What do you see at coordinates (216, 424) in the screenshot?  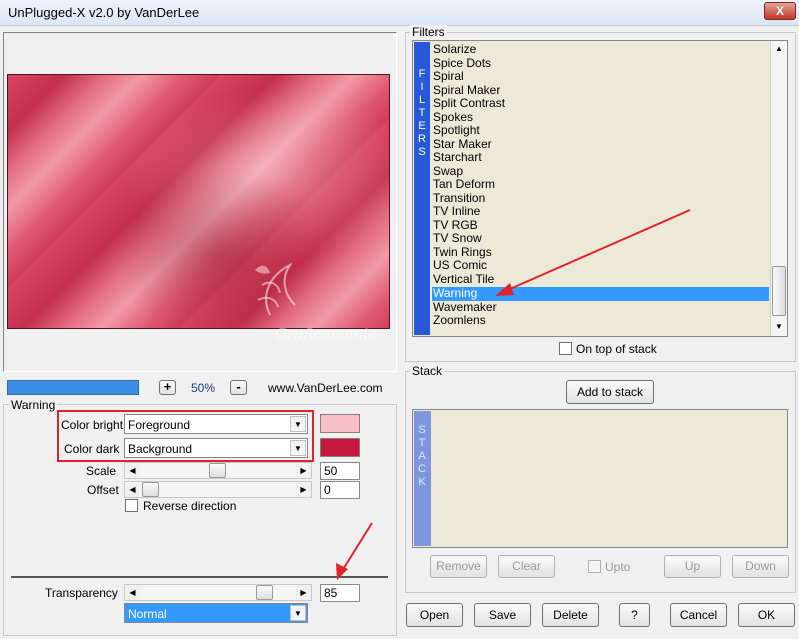 I see `color-bright-select: Foreground ▼` at bounding box center [216, 424].